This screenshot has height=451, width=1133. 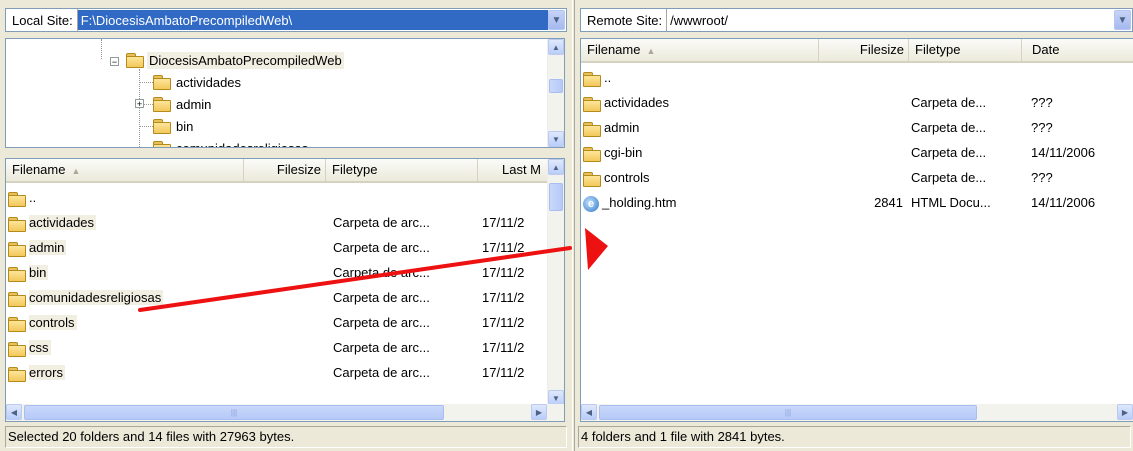 What do you see at coordinates (555, 282) in the screenshot?
I see `local-list-vertical-scrollbar: ▲ ▼` at bounding box center [555, 282].